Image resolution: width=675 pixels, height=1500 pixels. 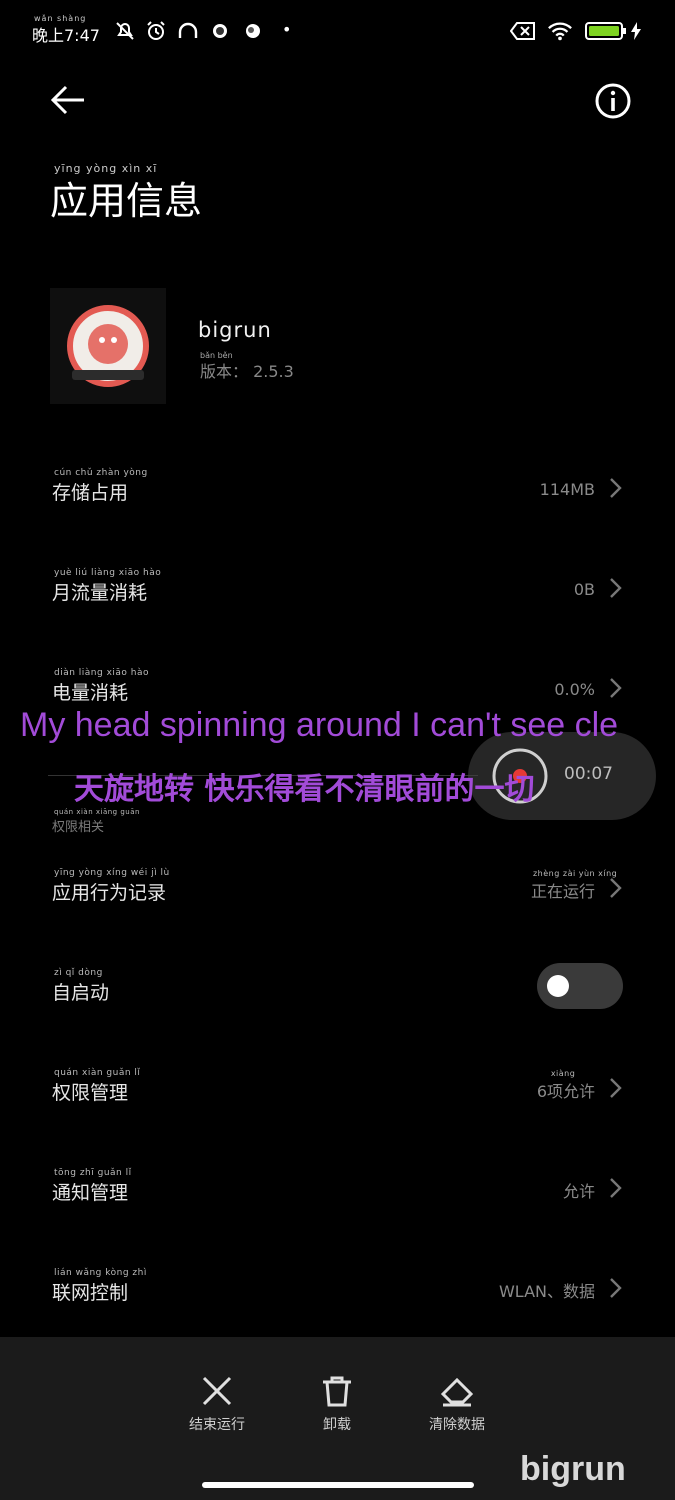 I want to click on lyric-line-english: My head spinning around I can't see cle, so click(x=319, y=725).